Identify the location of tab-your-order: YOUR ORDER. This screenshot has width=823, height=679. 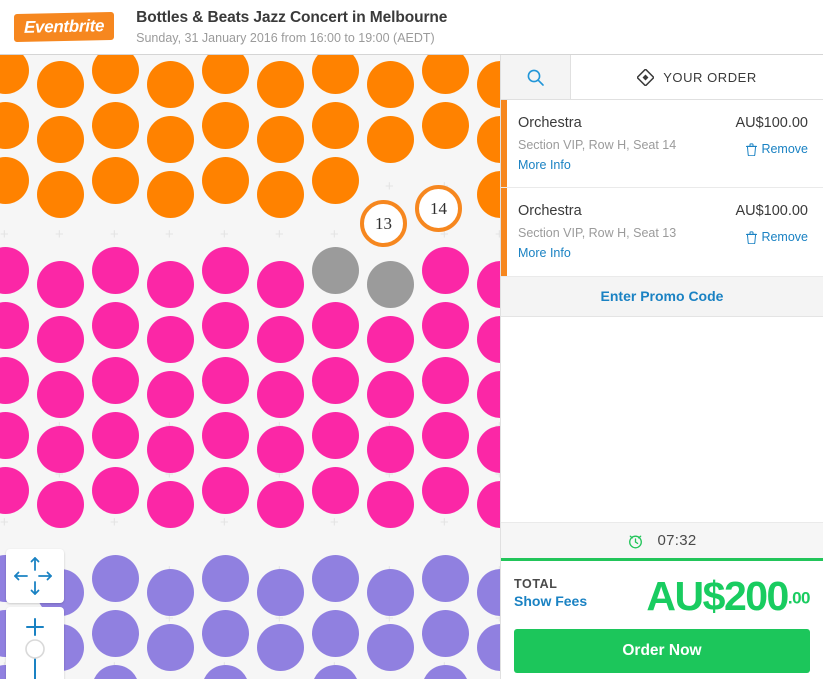
(697, 77).